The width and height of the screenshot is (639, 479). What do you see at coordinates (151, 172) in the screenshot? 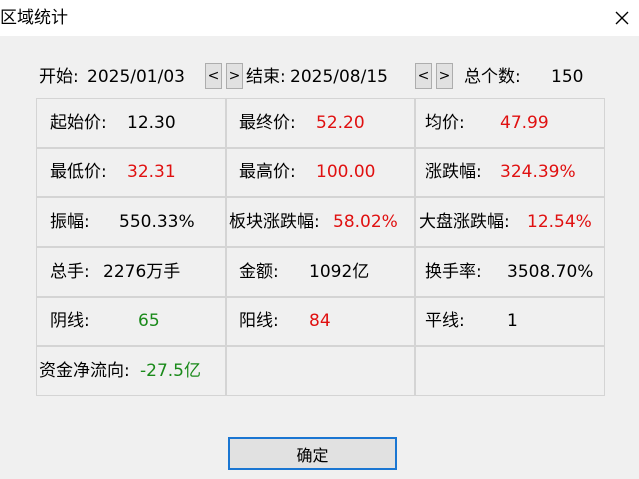
I see `stat-value: 32.31` at bounding box center [151, 172].